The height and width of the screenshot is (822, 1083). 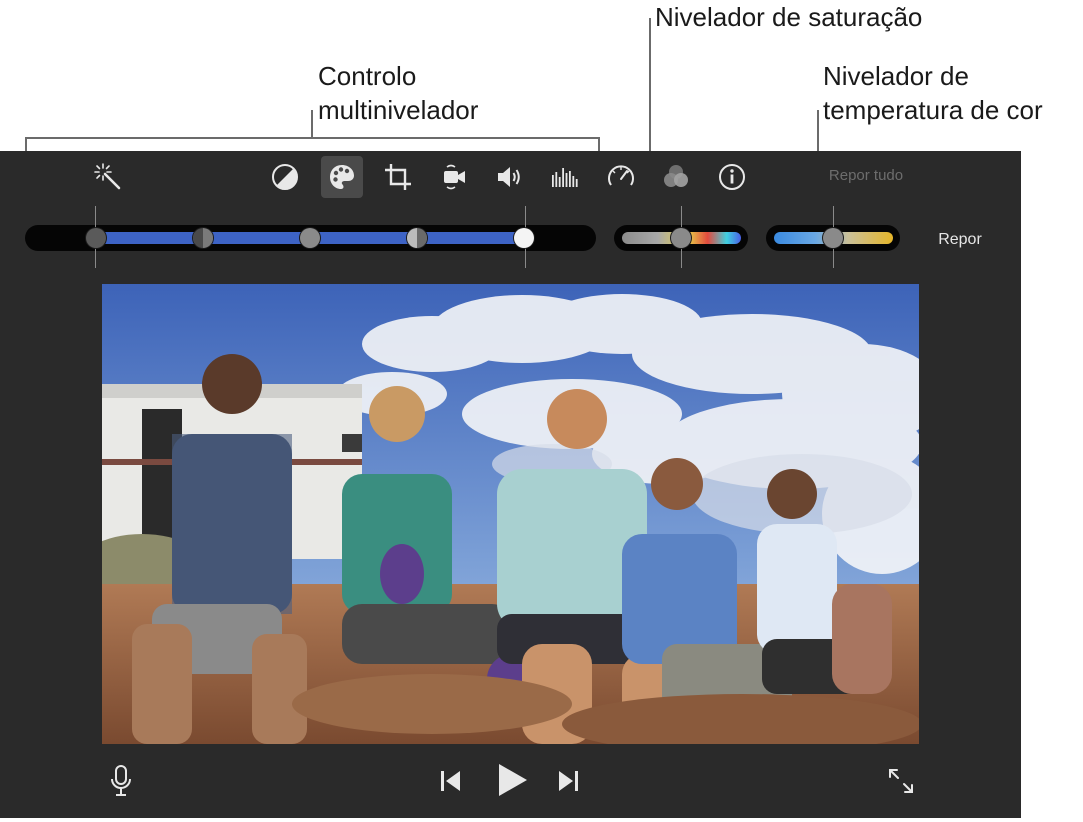 I want to click on skip-back-icon, so click(x=450, y=781).